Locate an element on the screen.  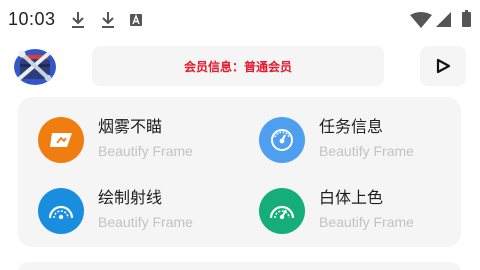
feature-rays: 绘制射线 Beautify Frame is located at coordinates (143, 212).